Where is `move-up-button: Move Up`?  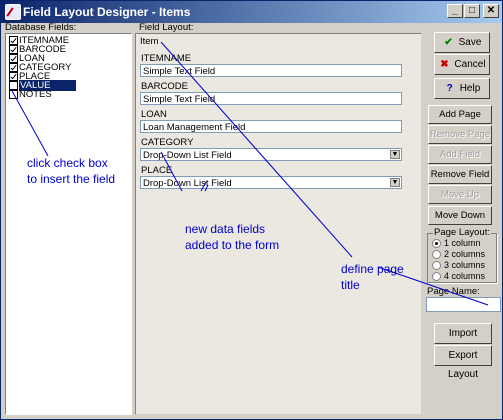
move-up-button: Move Up is located at coordinates (460, 194).